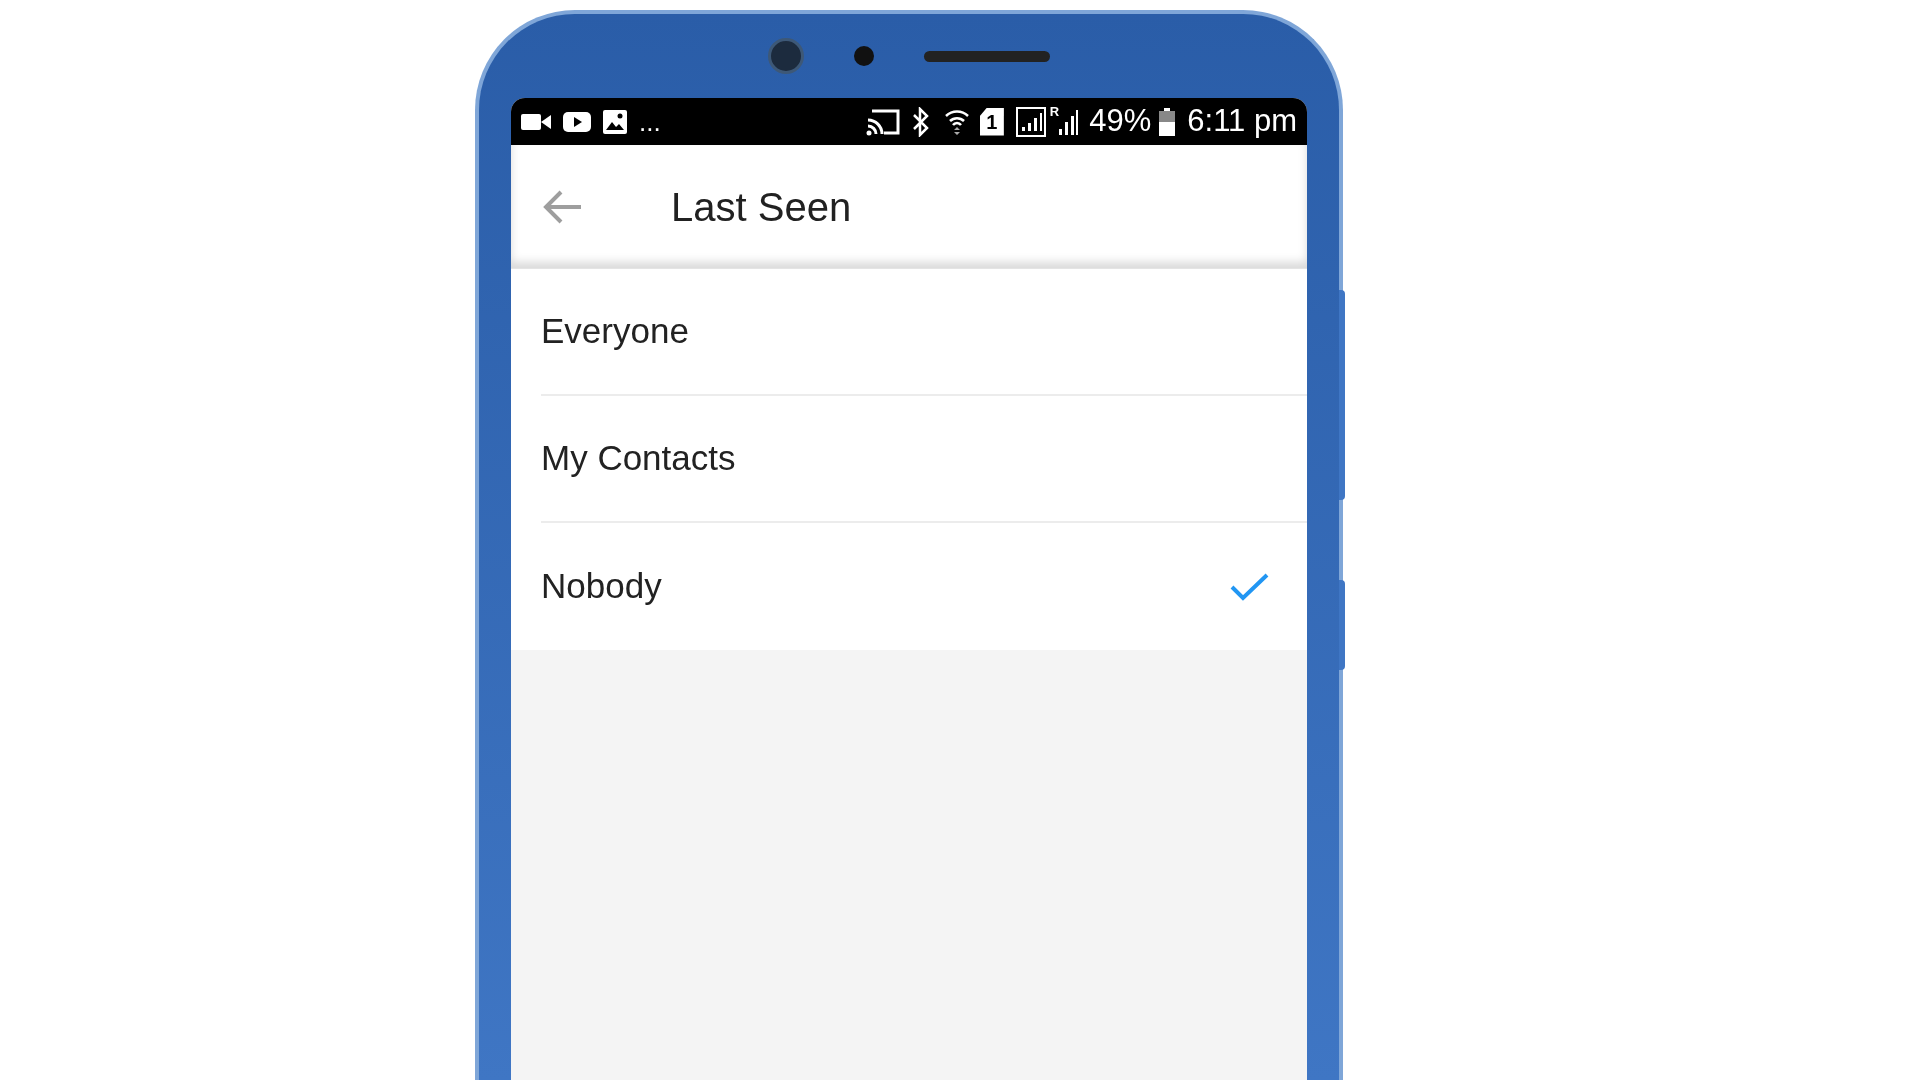  I want to click on bluetooth-icon, so click(920, 121).